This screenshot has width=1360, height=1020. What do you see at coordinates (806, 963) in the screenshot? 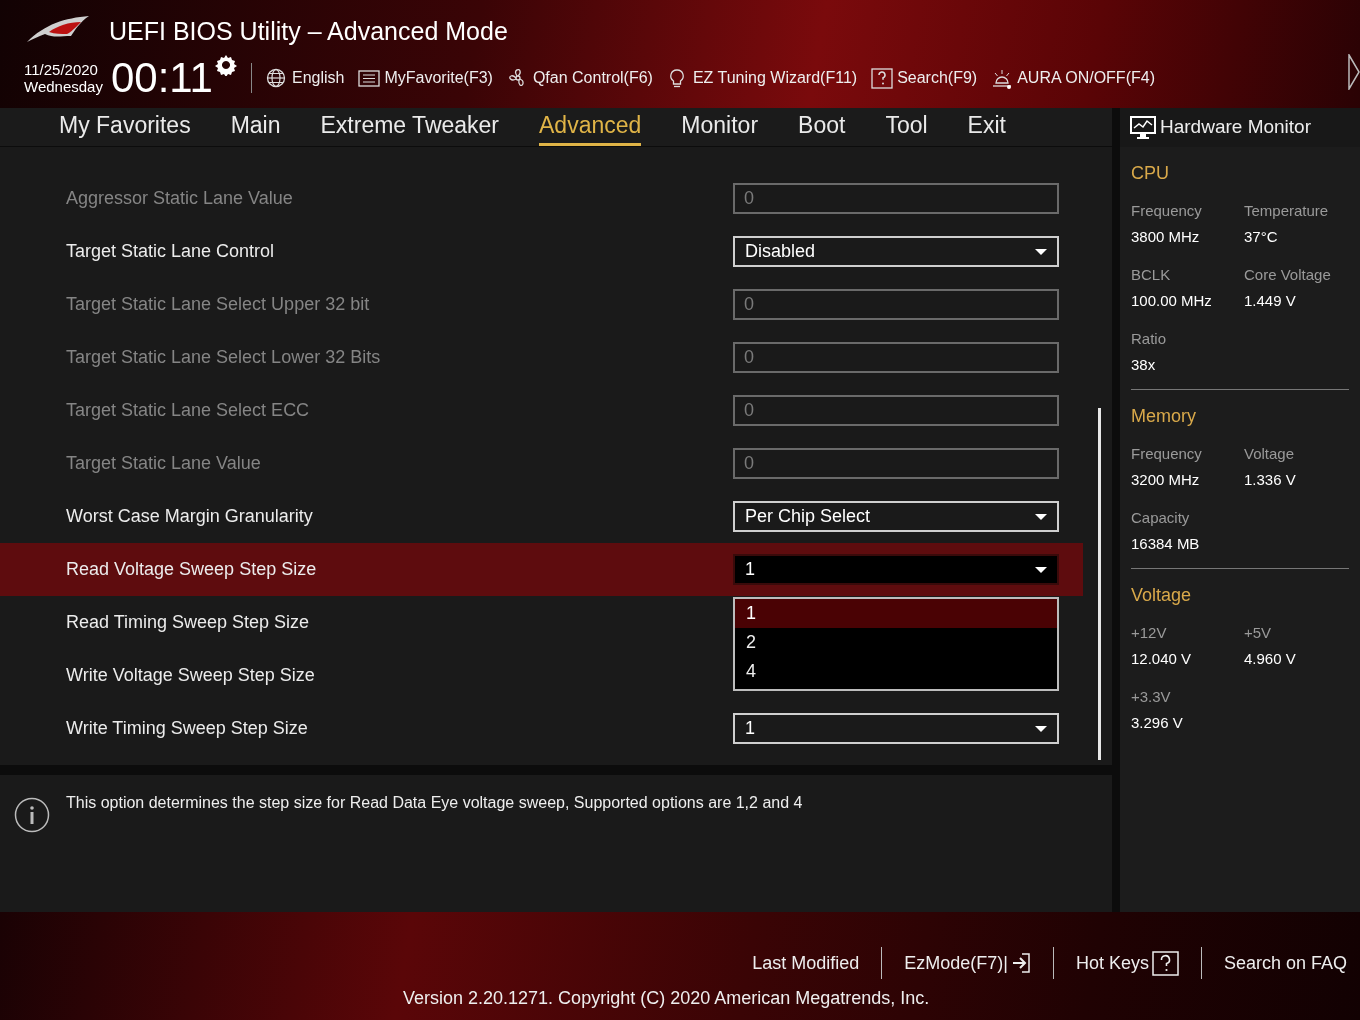
I see `footer-link: Last Modified` at bounding box center [806, 963].